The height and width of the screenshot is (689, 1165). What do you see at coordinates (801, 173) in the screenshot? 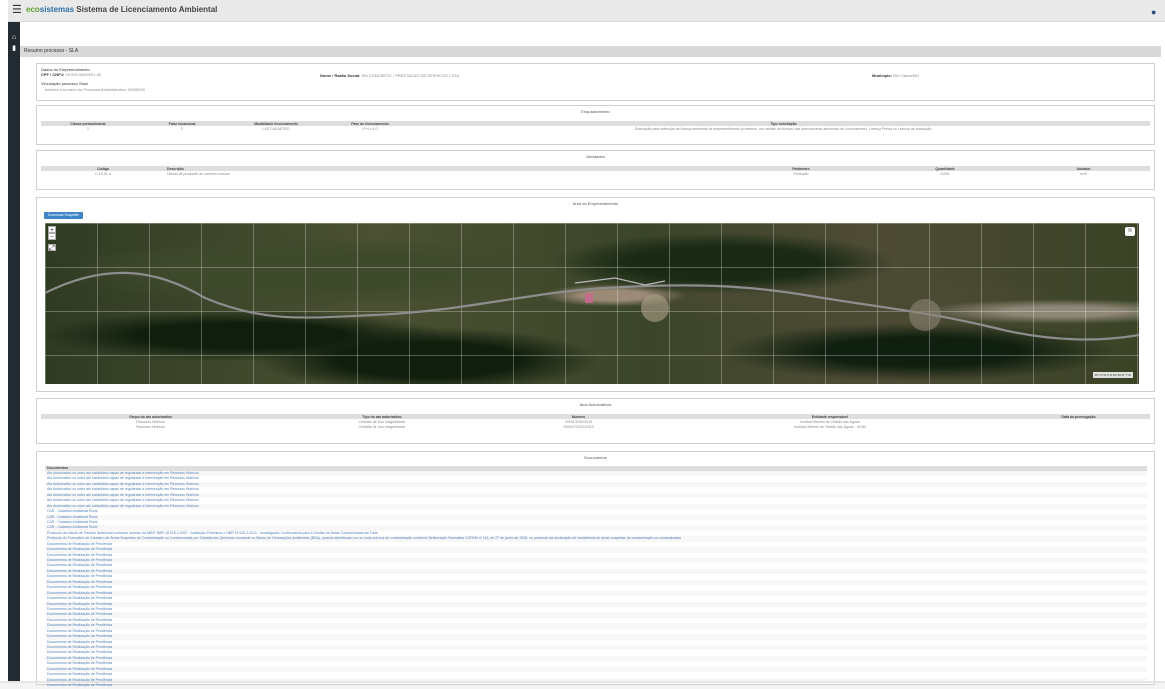
I see `activity-cell: Produção` at bounding box center [801, 173].